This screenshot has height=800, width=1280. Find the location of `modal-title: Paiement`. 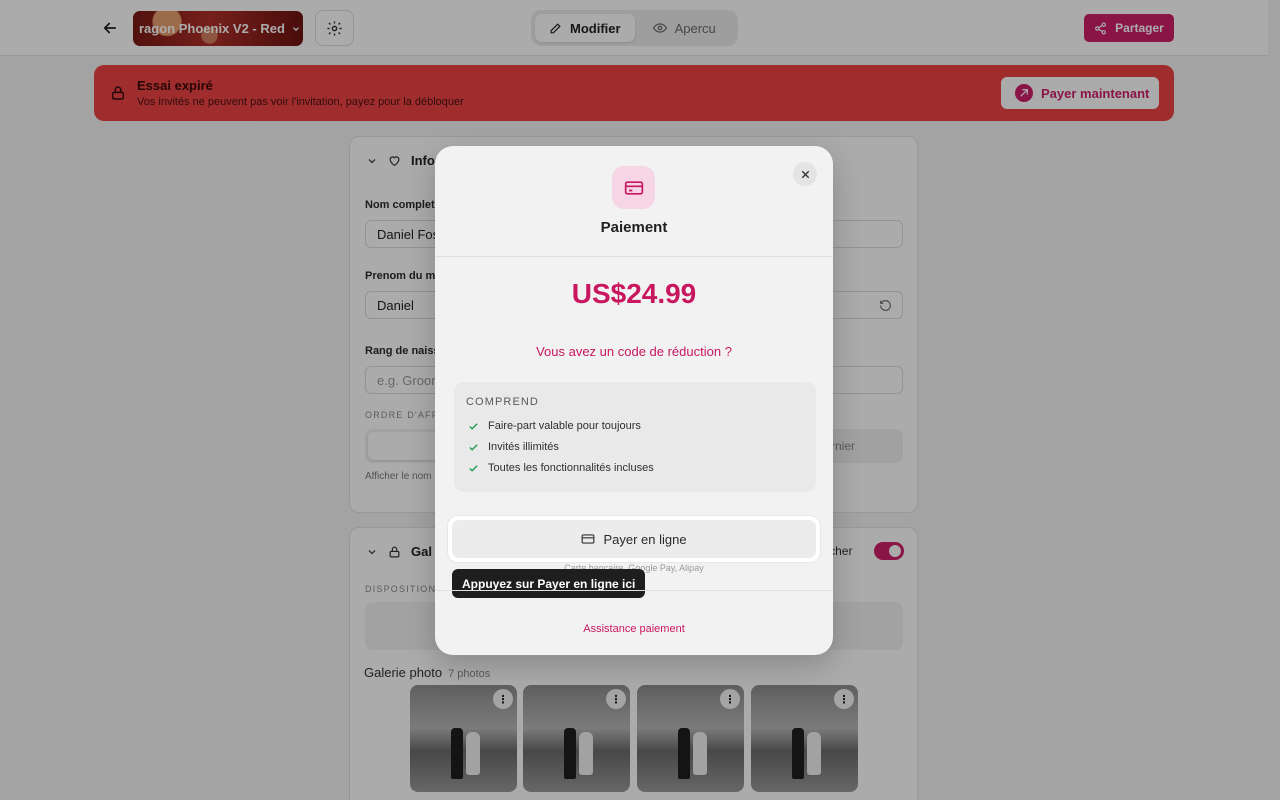

modal-title: Paiement is located at coordinates (634, 227).